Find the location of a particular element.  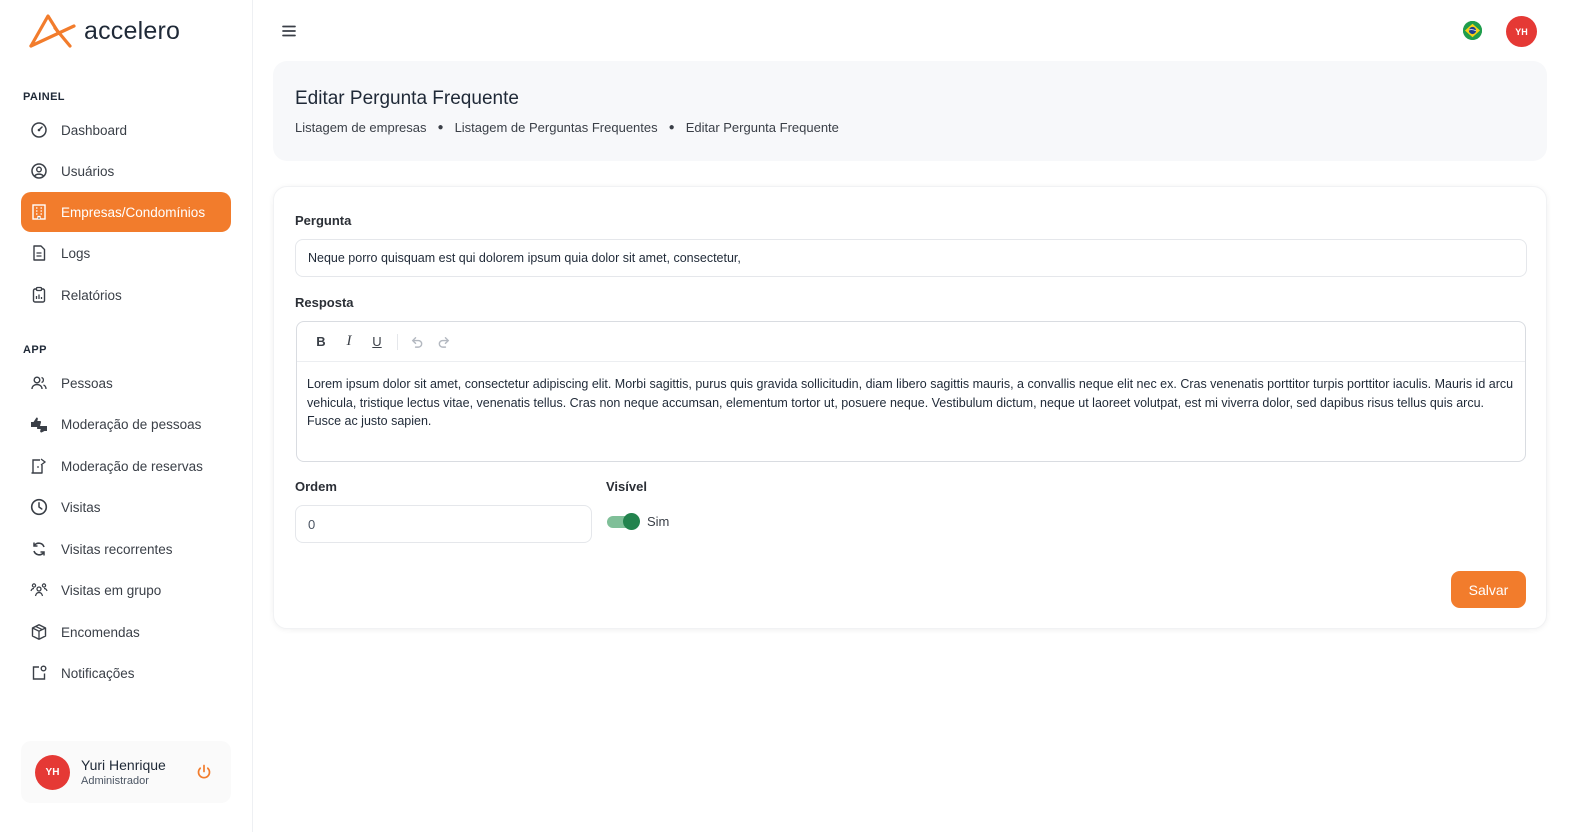

sidebar-item-label: Moderação de reservas is located at coordinates (132, 466).